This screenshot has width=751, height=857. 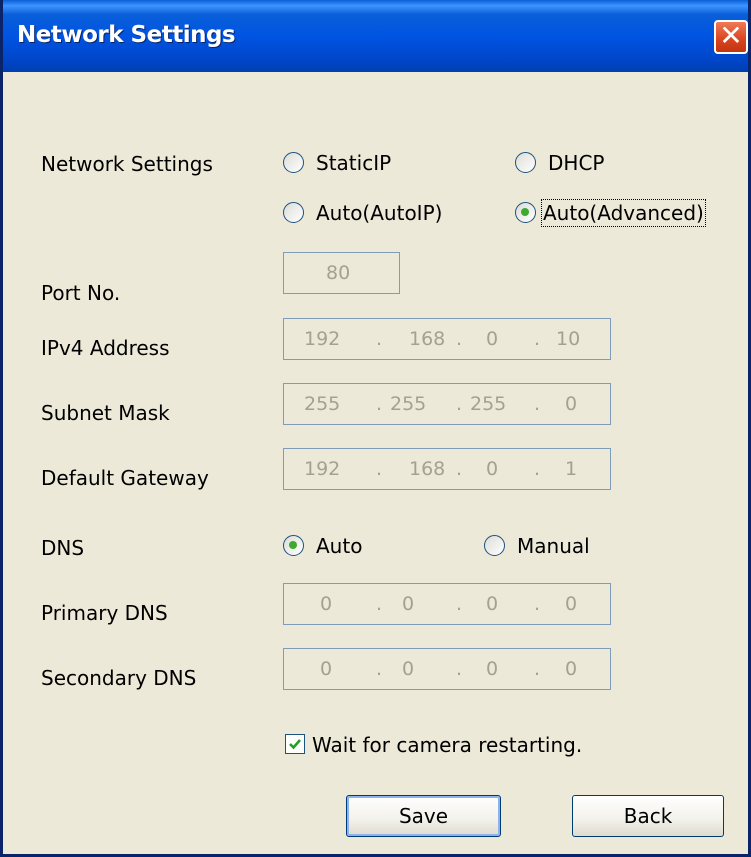 What do you see at coordinates (568, 339) in the screenshot?
I see `ipv4-octet-4: 10` at bounding box center [568, 339].